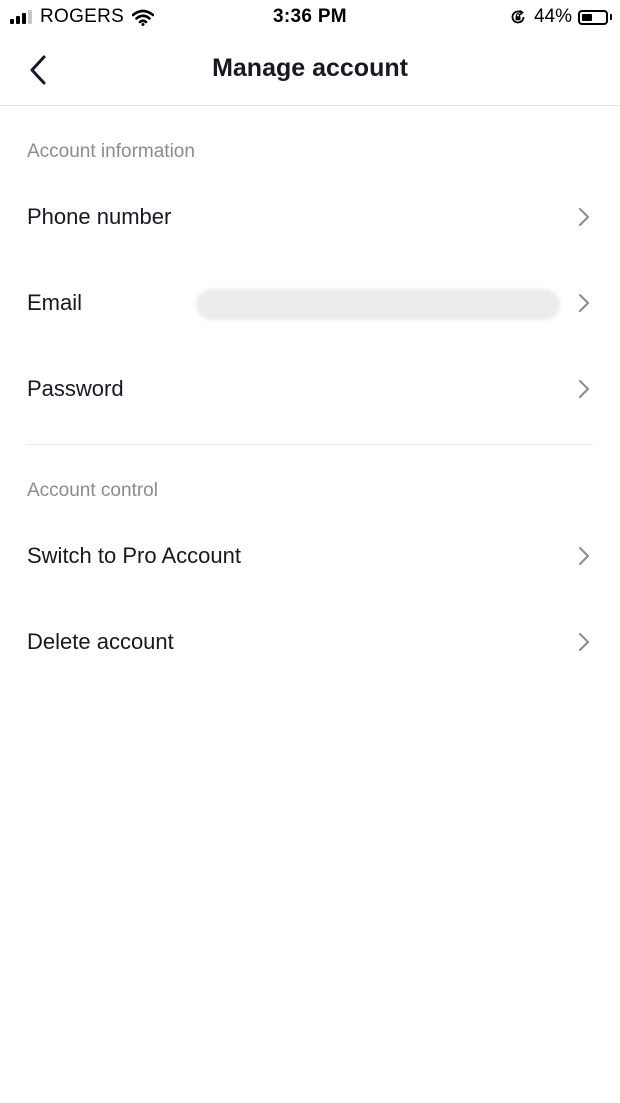 Image resolution: width=620 pixels, height=1103 pixels. I want to click on row-phone-number: Phone number, so click(310, 217).